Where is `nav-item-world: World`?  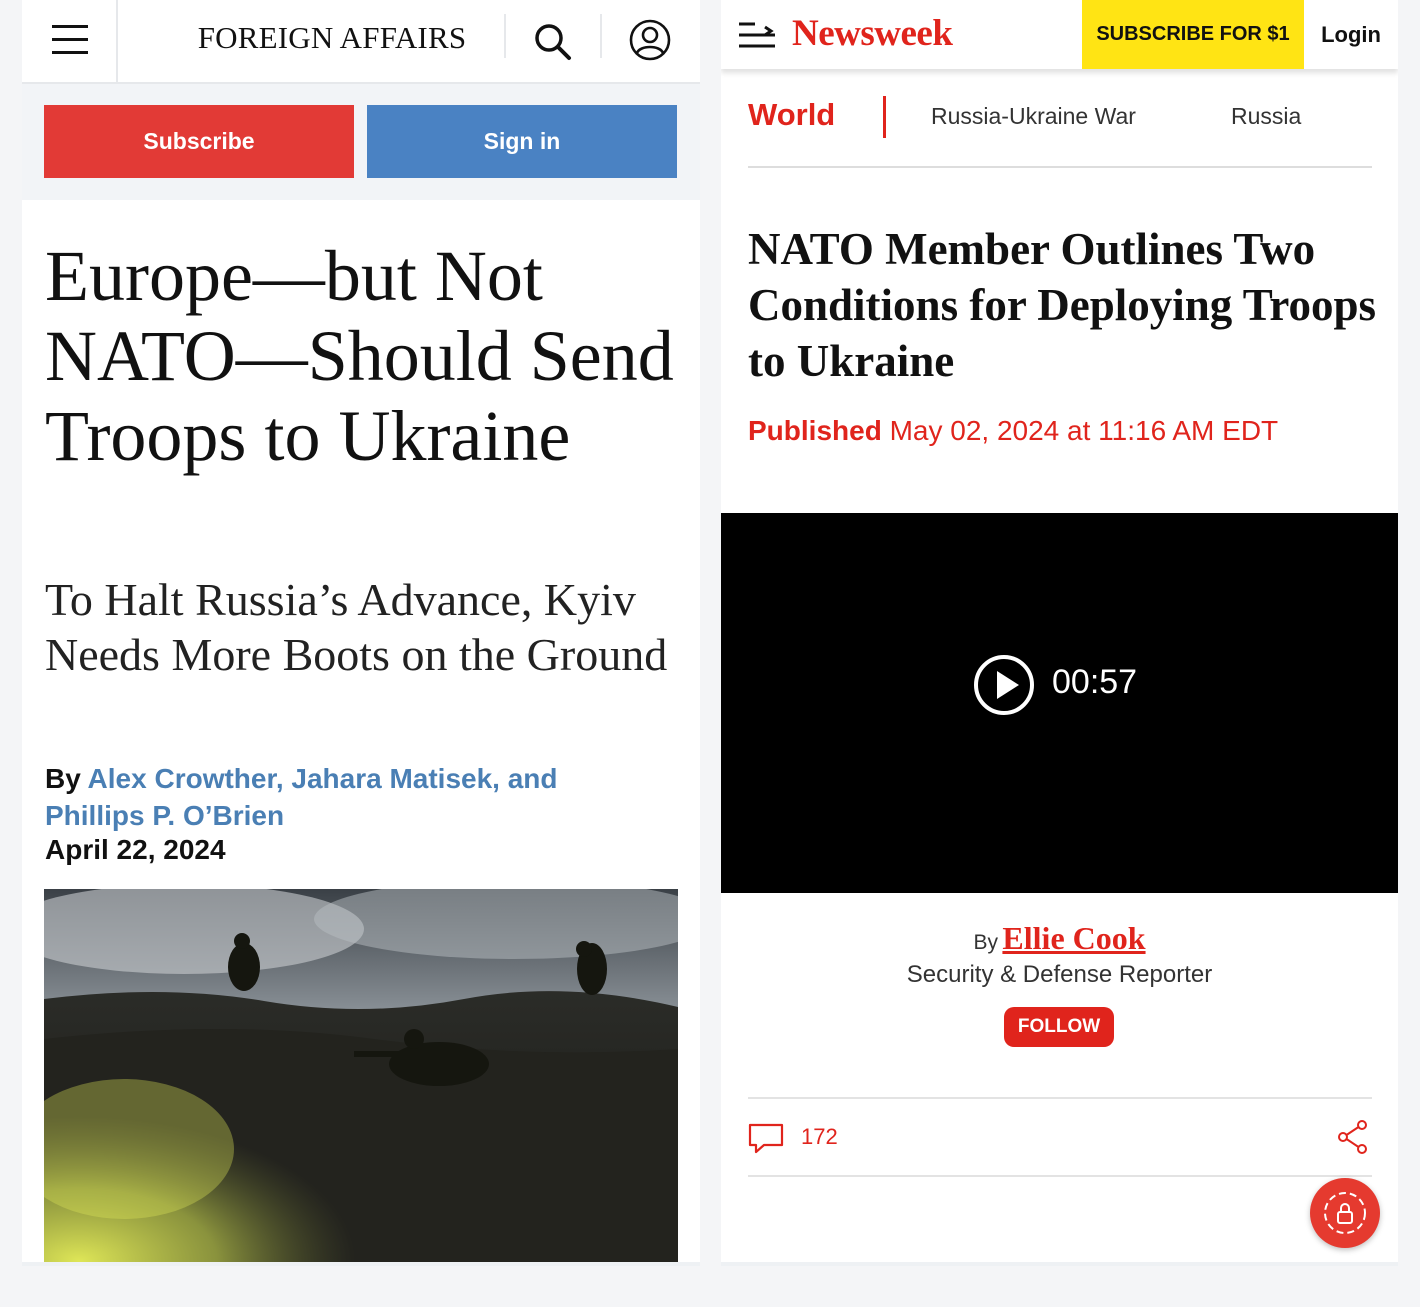
nav-item-world: World is located at coordinates (791, 115).